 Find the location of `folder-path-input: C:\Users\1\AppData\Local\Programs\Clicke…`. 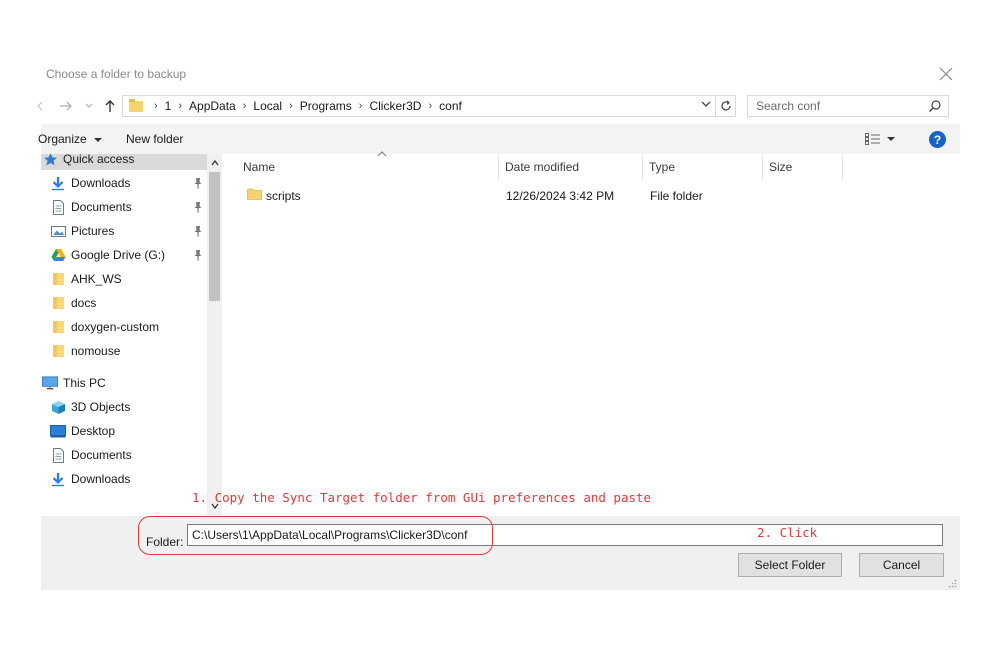

folder-path-input: C:\Users\1\AppData\Local\Programs\Clicke… is located at coordinates (565, 535).